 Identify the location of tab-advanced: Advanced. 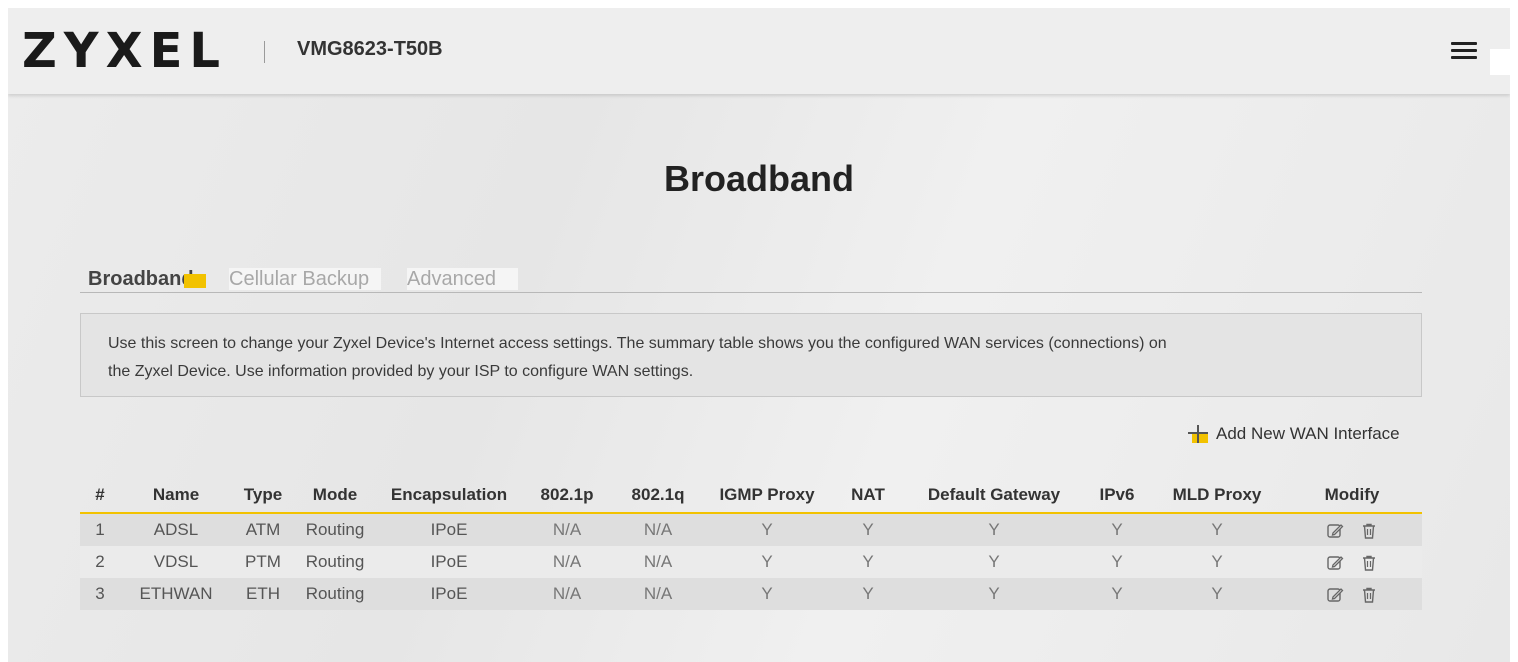
(462, 279).